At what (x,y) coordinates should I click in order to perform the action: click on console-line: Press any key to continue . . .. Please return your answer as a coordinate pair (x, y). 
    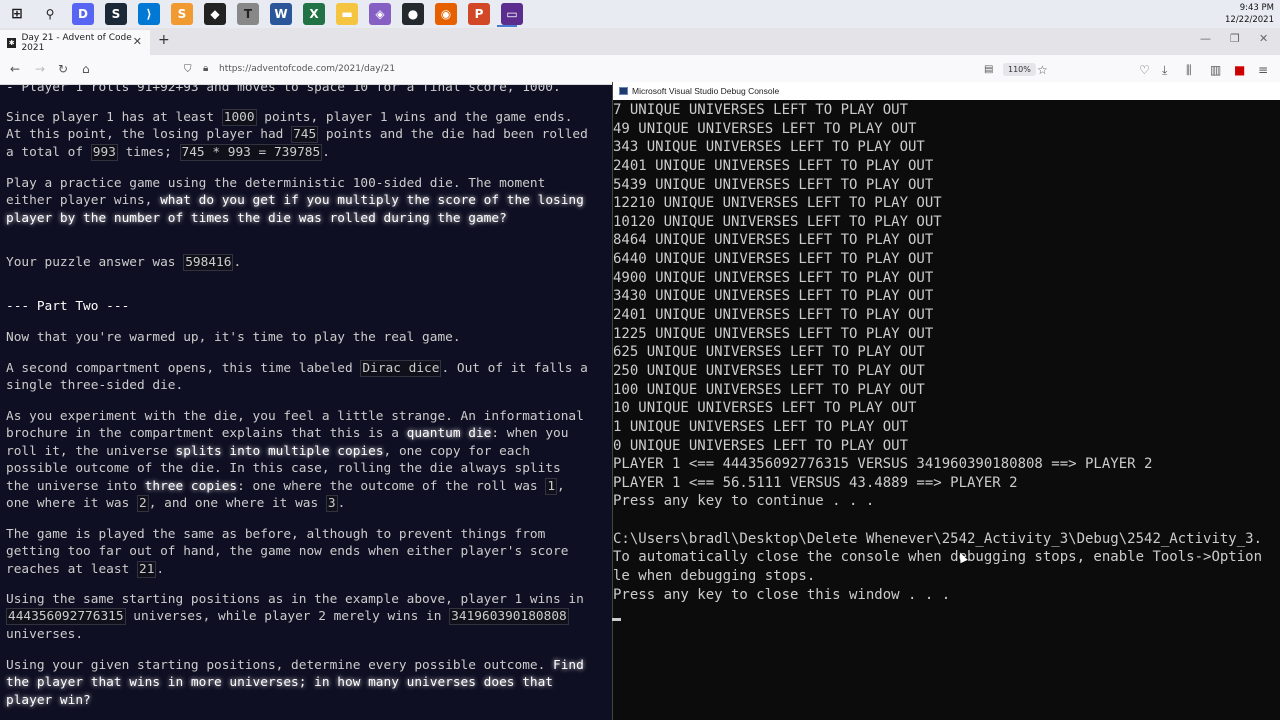
    Looking at the image, I should click on (744, 501).